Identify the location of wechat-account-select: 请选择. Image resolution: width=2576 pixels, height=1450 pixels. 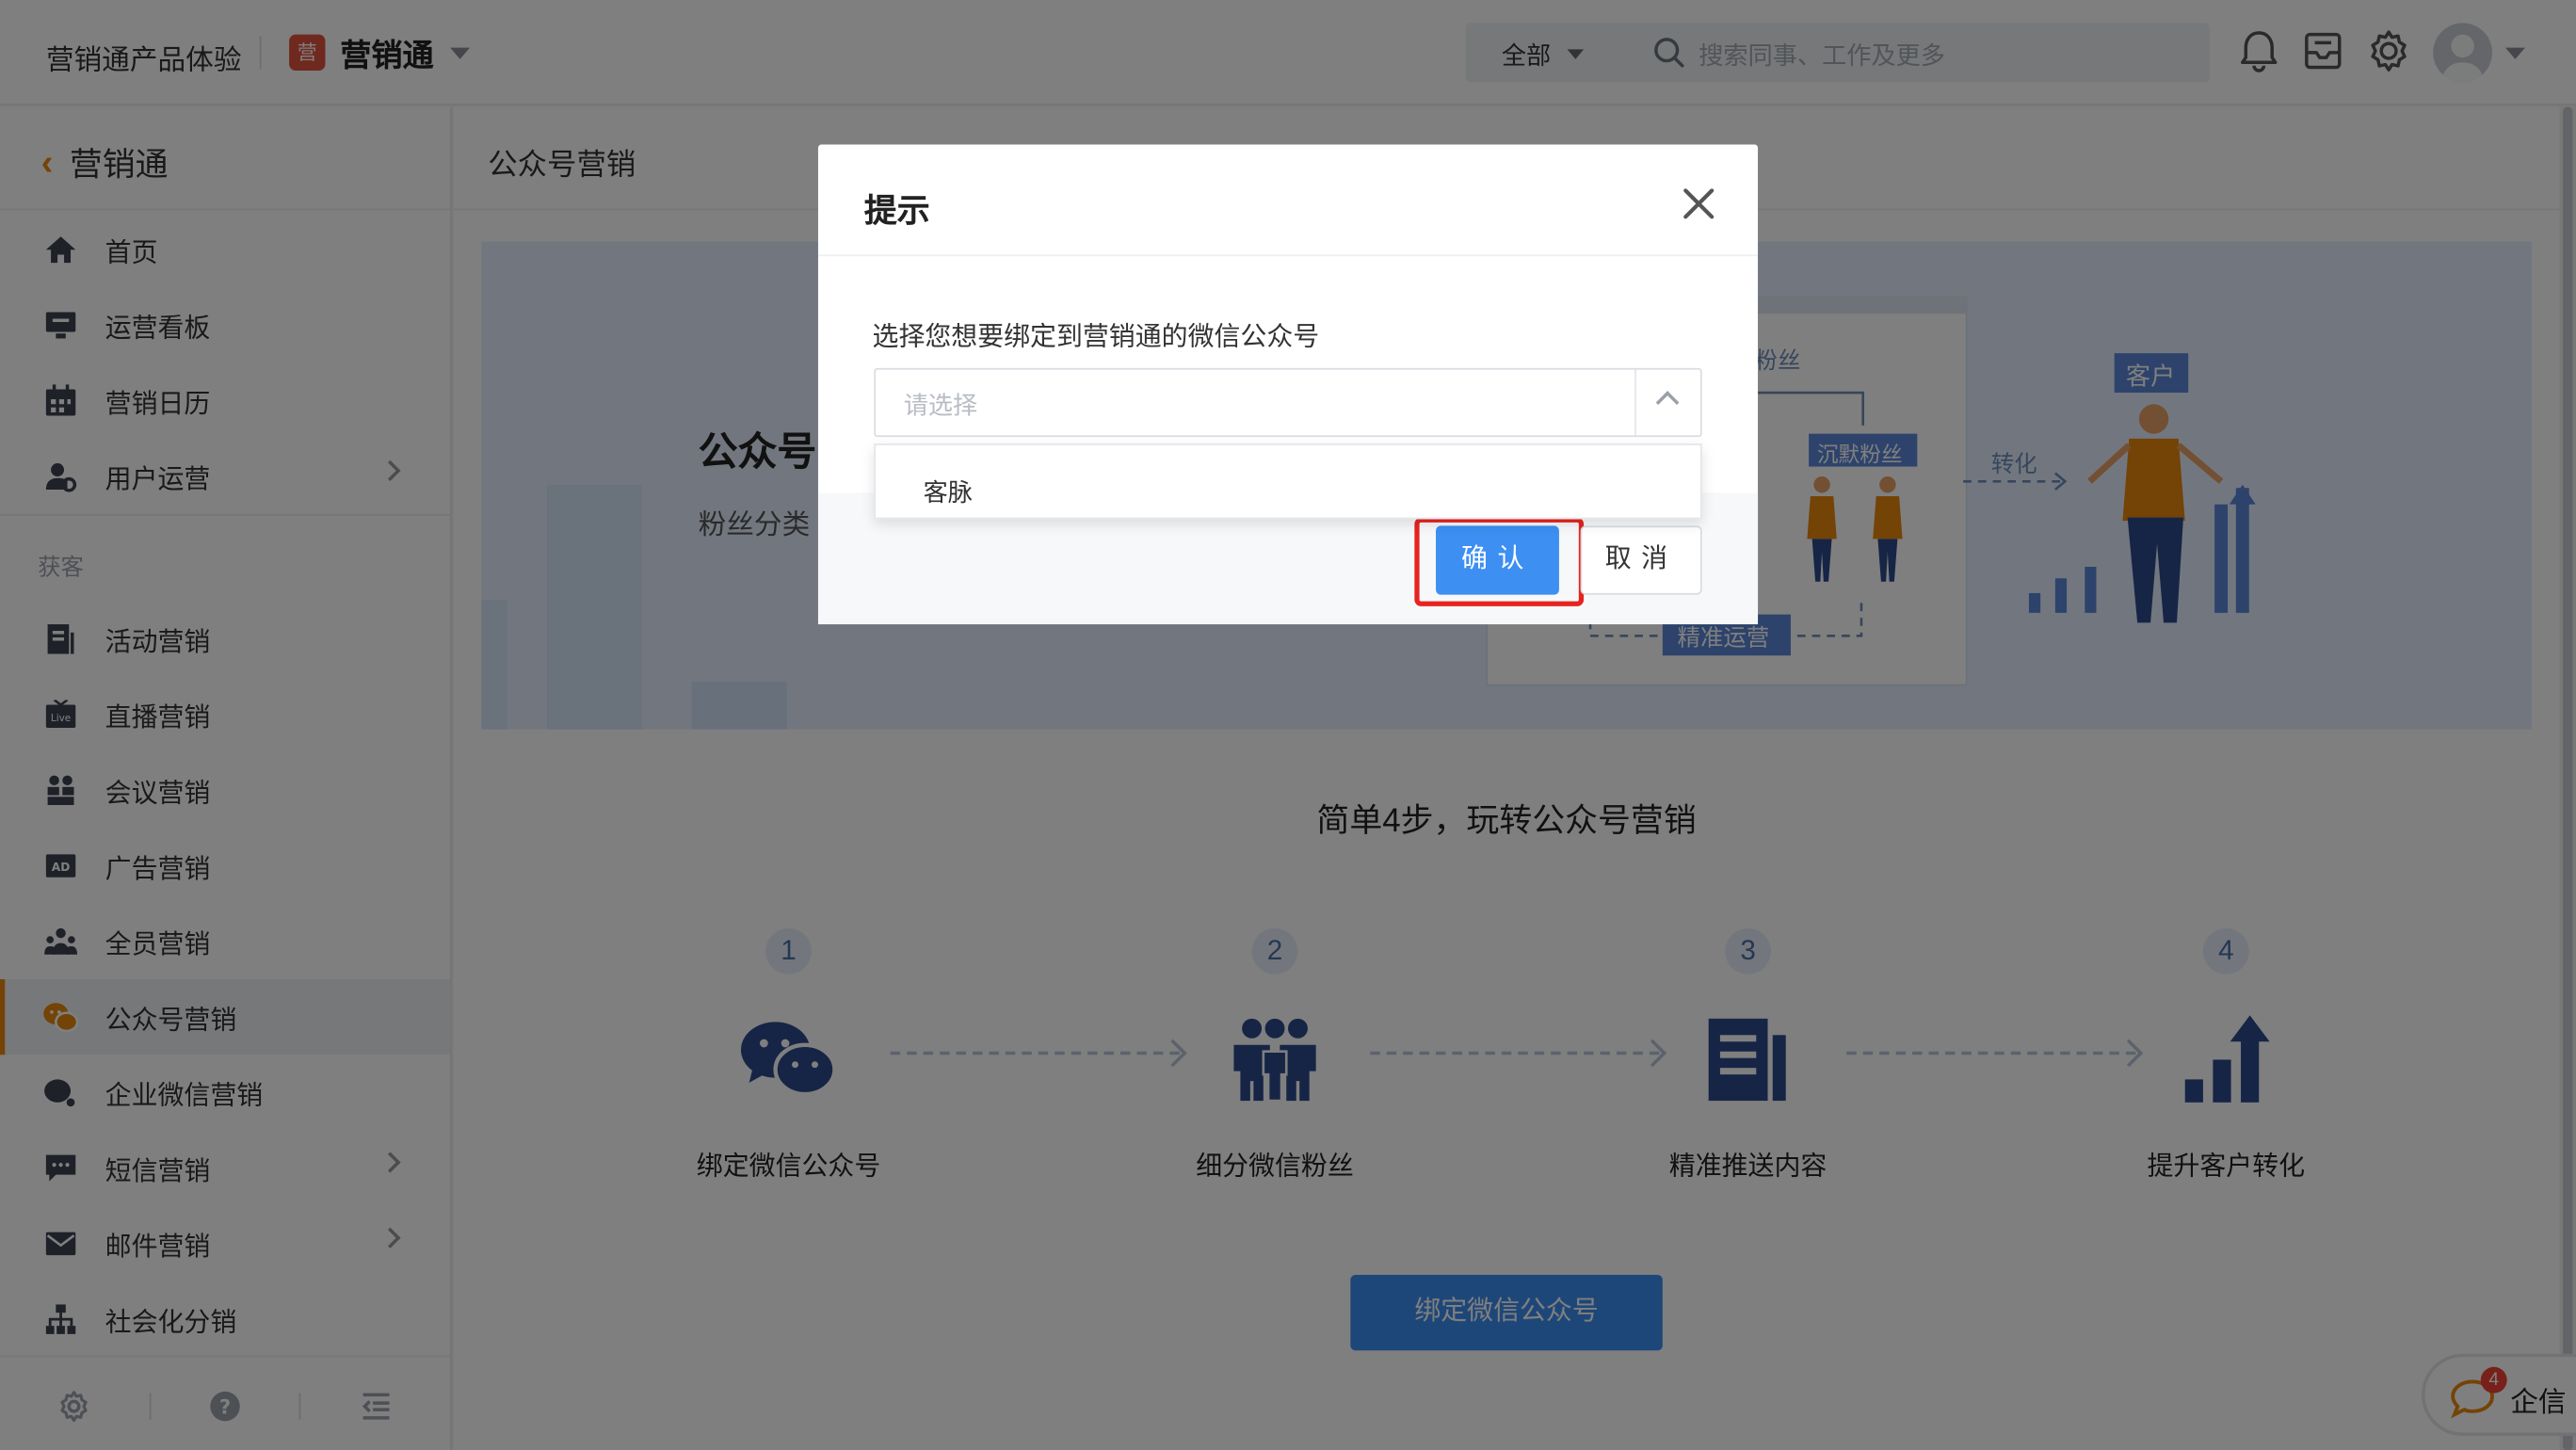
(1288, 402).